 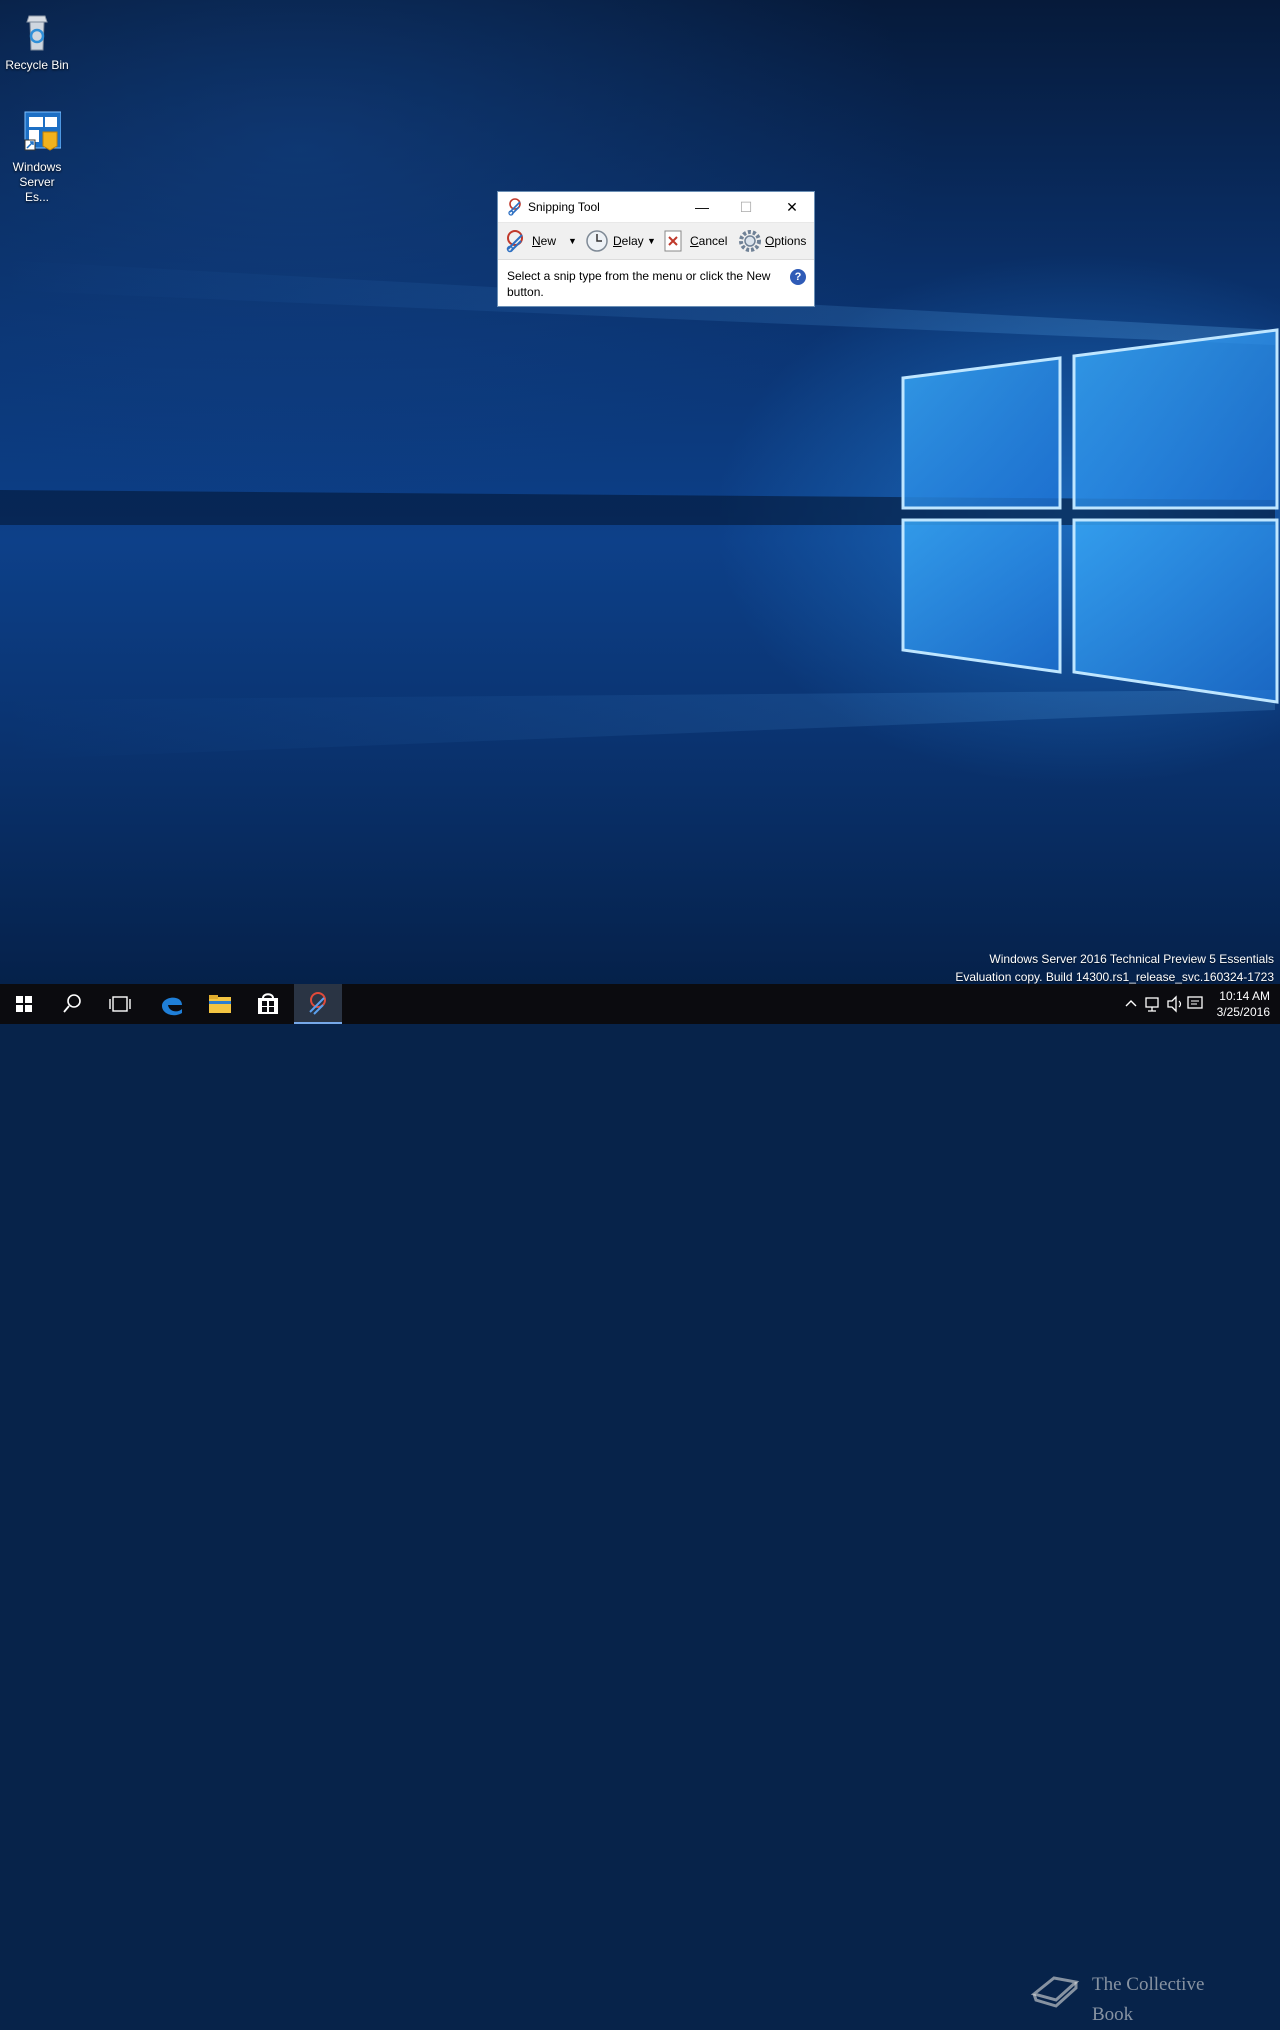 I want to click on clock-time: 10:14 AM, so click(x=1244, y=996).